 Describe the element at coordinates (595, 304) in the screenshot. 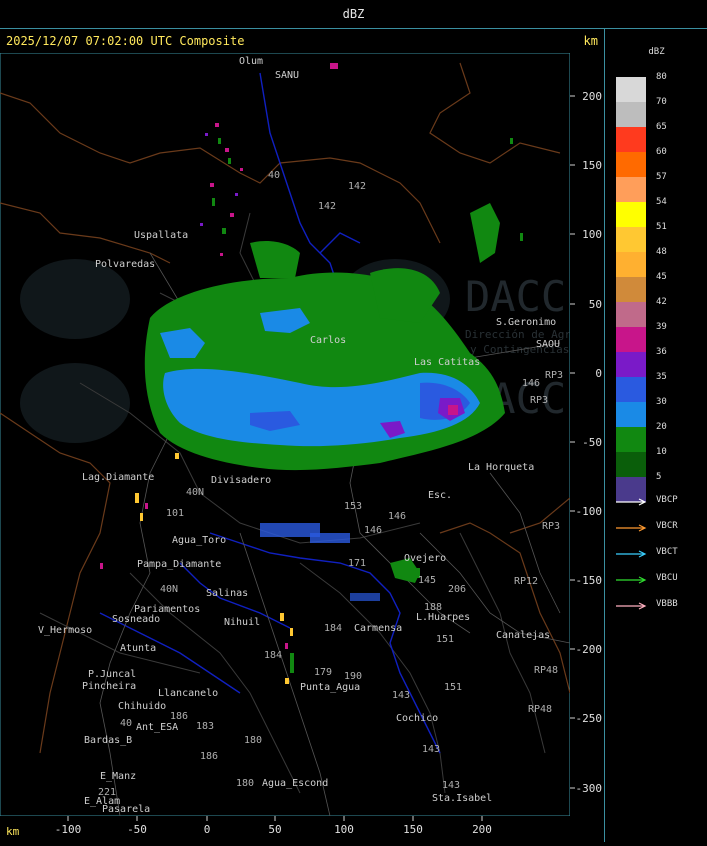

I see `y-tick-label: 50` at that location.